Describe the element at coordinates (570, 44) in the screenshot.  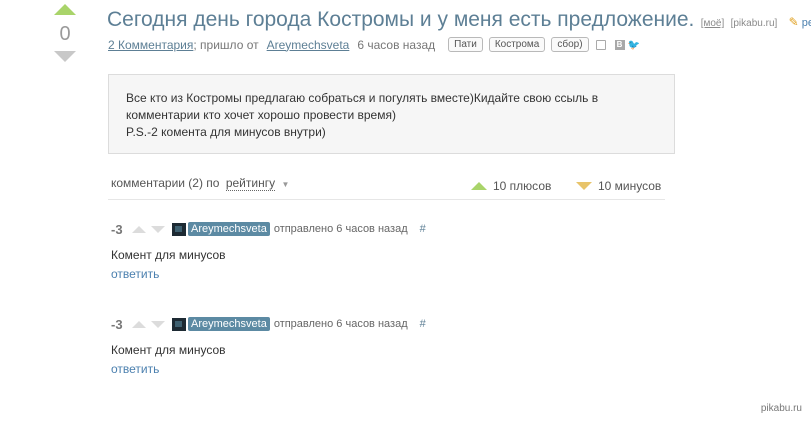
I see `tag-gathering: сбор)` at that location.